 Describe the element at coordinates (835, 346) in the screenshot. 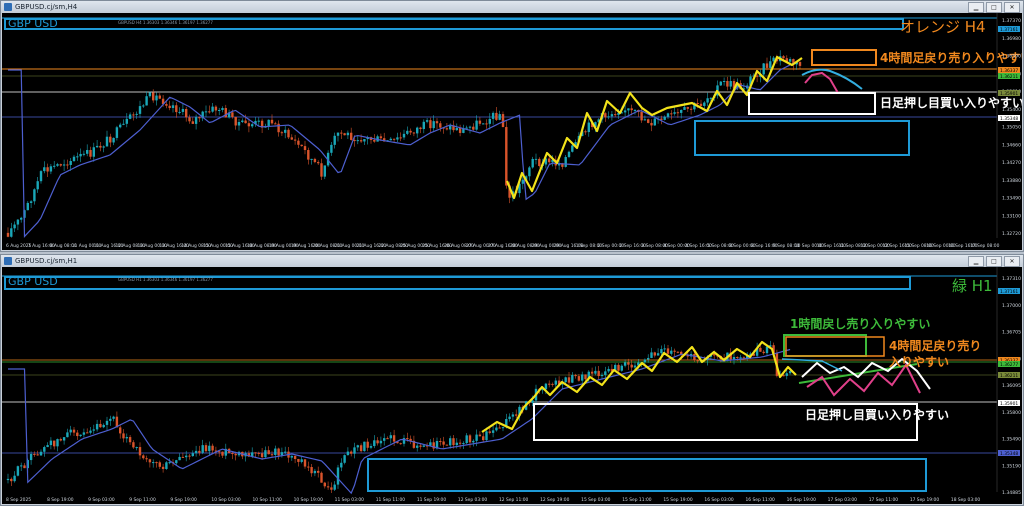

I see `h4-sell-zone-box` at that location.